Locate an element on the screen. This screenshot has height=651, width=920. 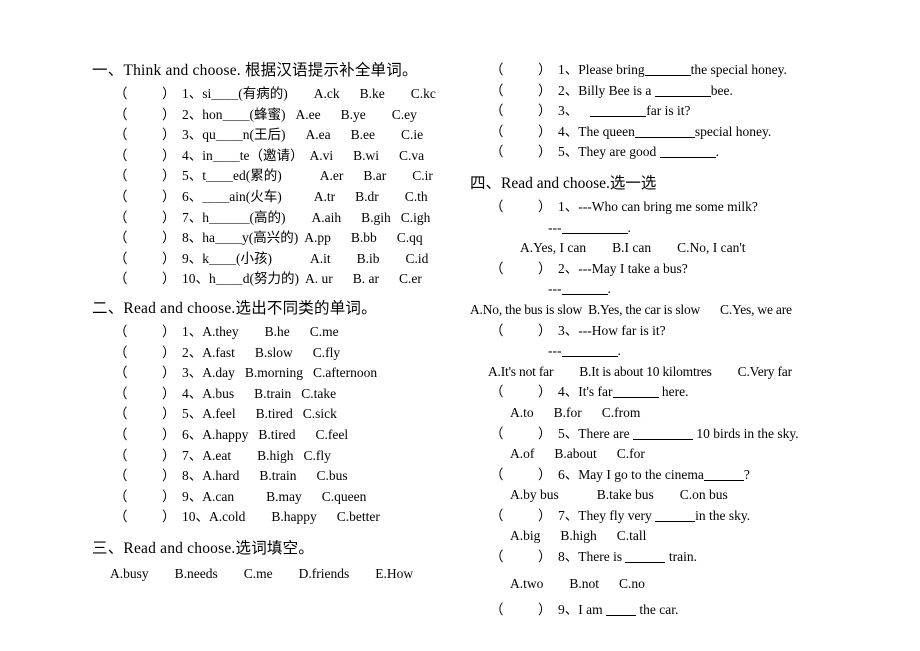
option-c: C.afternoon is located at coordinates (345, 372).